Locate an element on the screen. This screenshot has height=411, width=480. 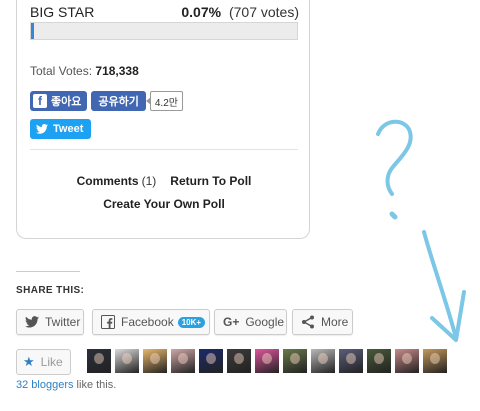
tweet-button: Tweet is located at coordinates (61, 129).